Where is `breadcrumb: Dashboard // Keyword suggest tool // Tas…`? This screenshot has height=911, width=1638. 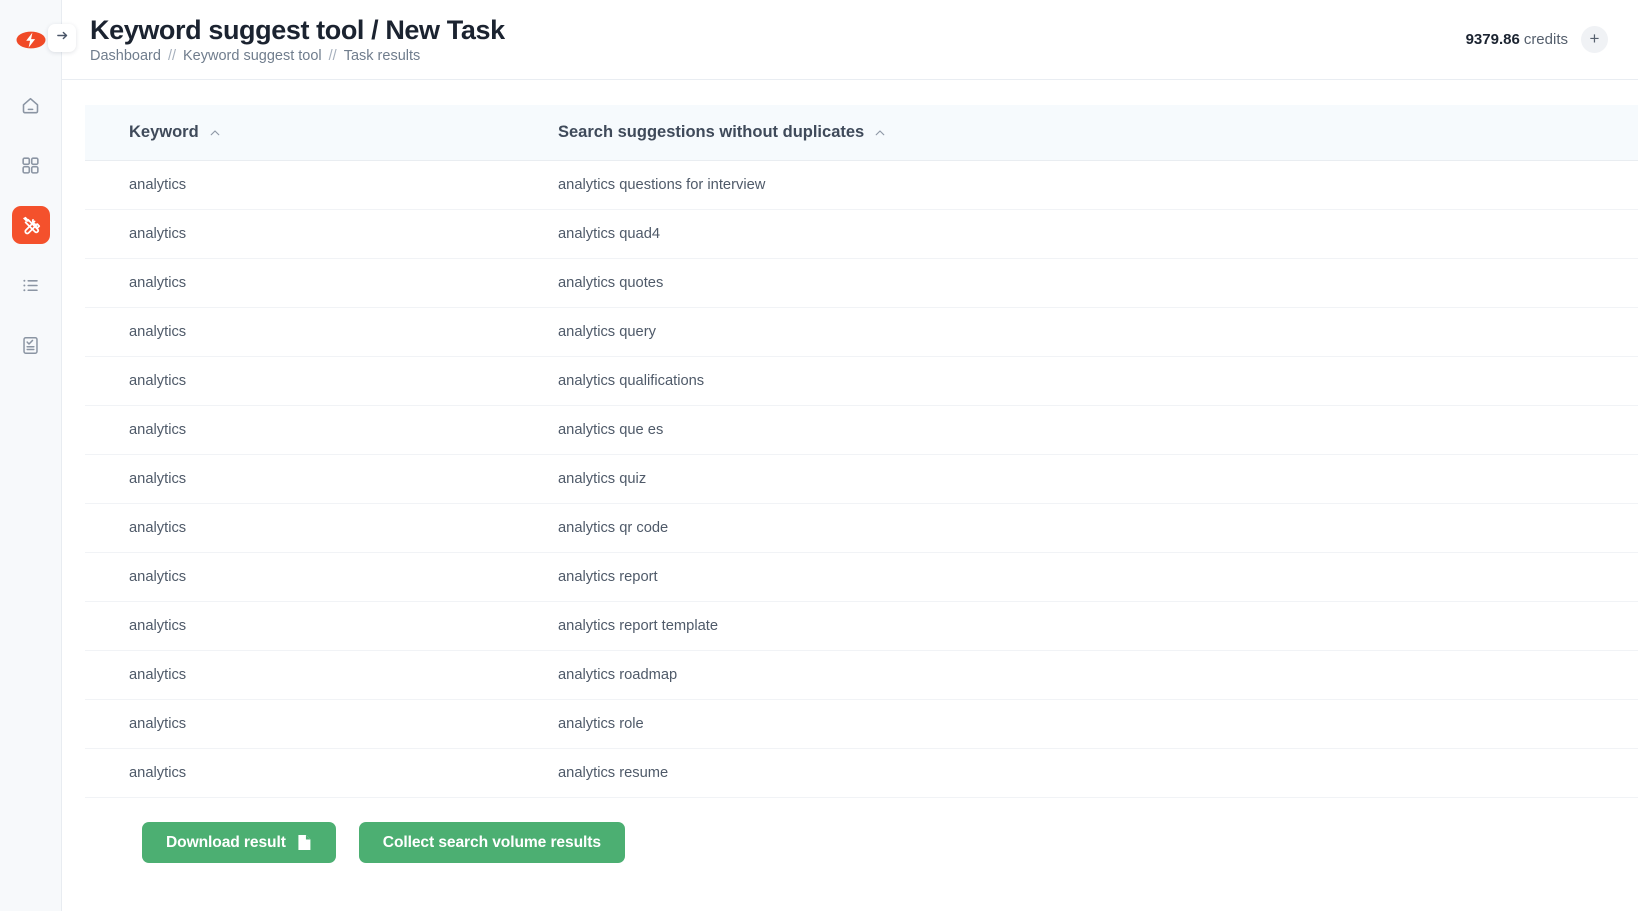
breadcrumb: Dashboard // Keyword suggest tool // Tas… is located at coordinates (297, 56).